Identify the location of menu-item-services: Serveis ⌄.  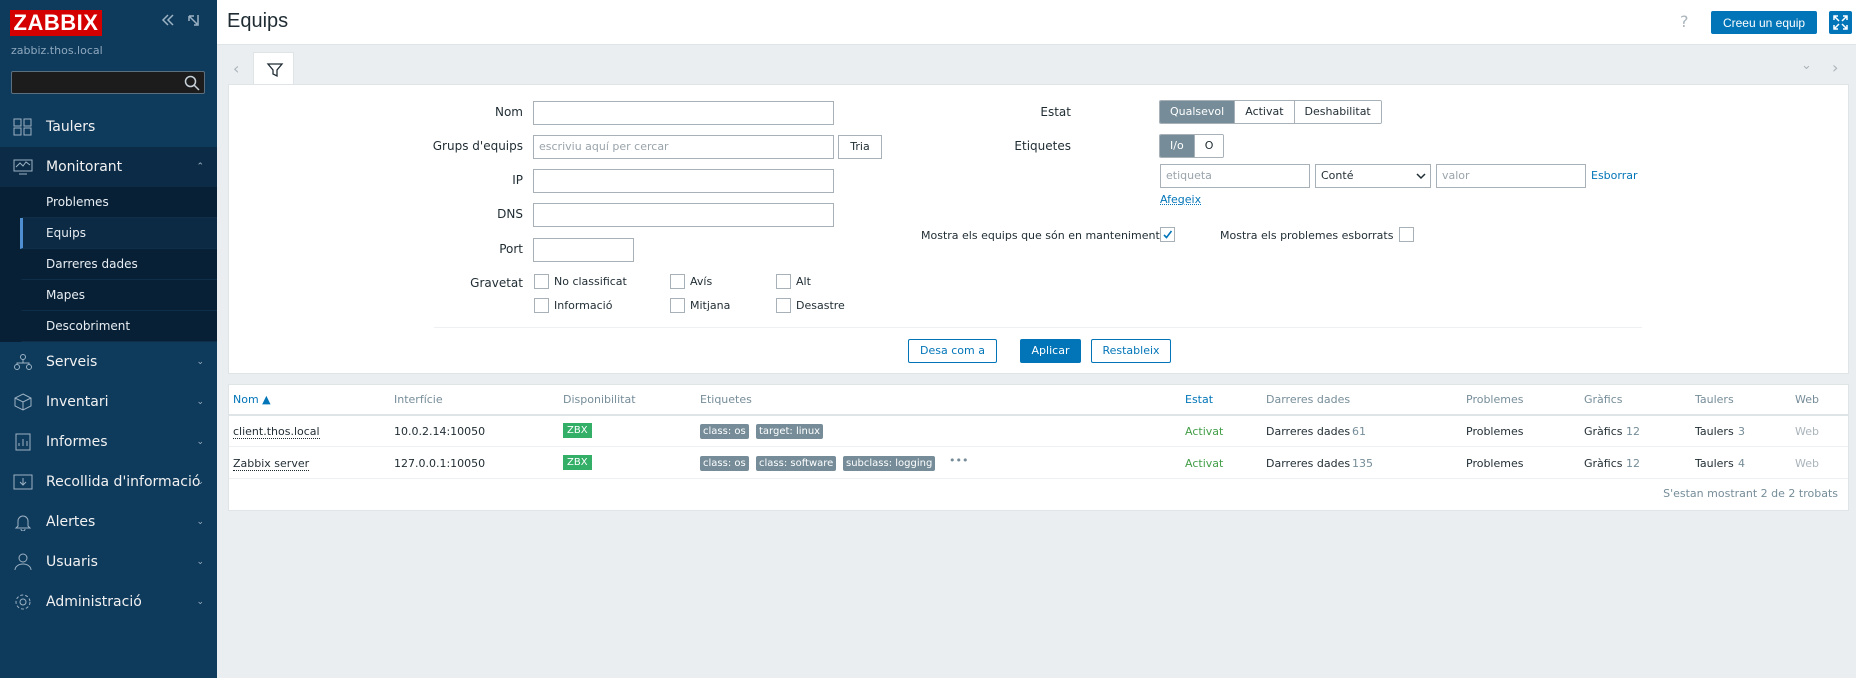
(108, 362).